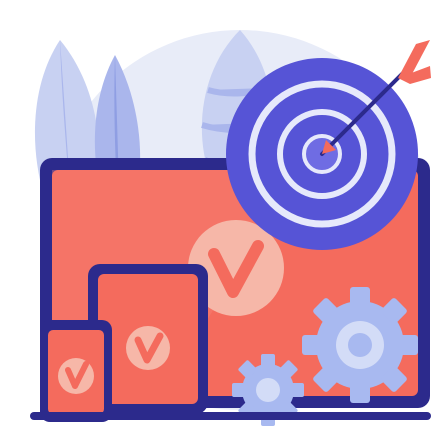  What do you see at coordinates (76, 371) in the screenshot?
I see `phone-device` at bounding box center [76, 371].